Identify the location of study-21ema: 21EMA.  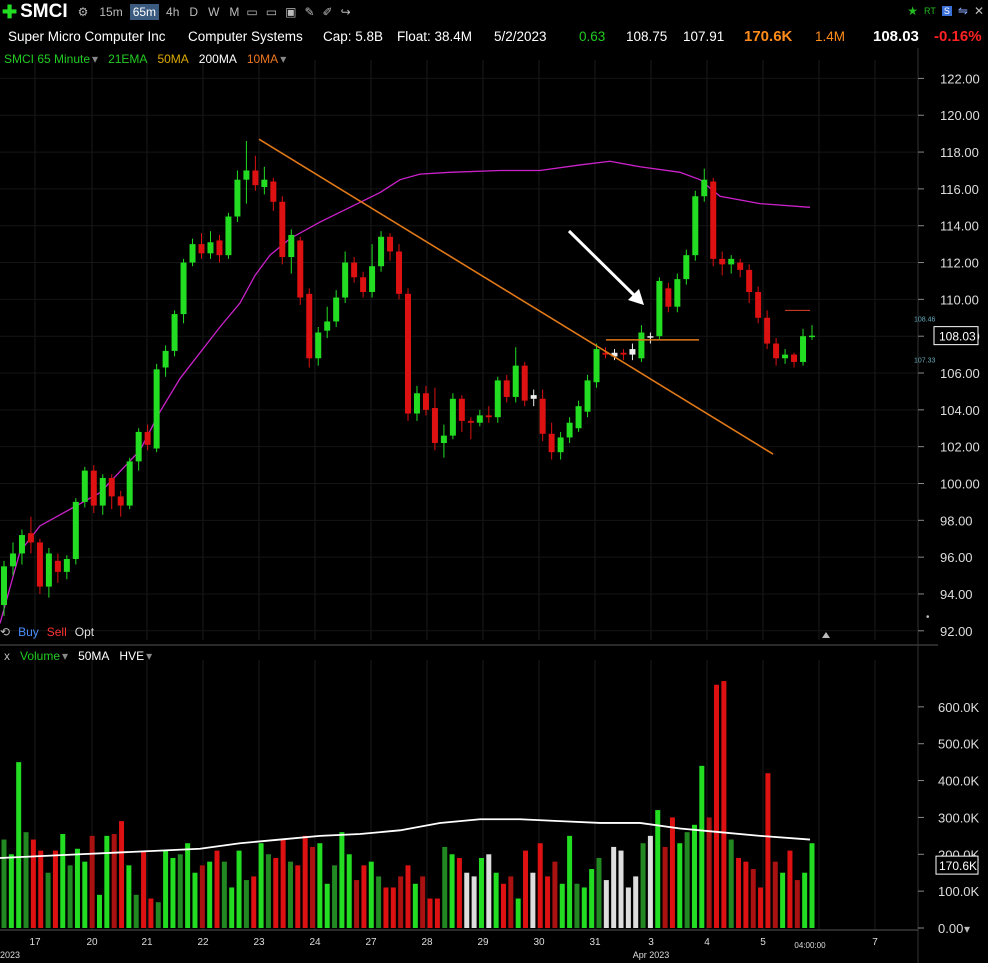
(127, 61).